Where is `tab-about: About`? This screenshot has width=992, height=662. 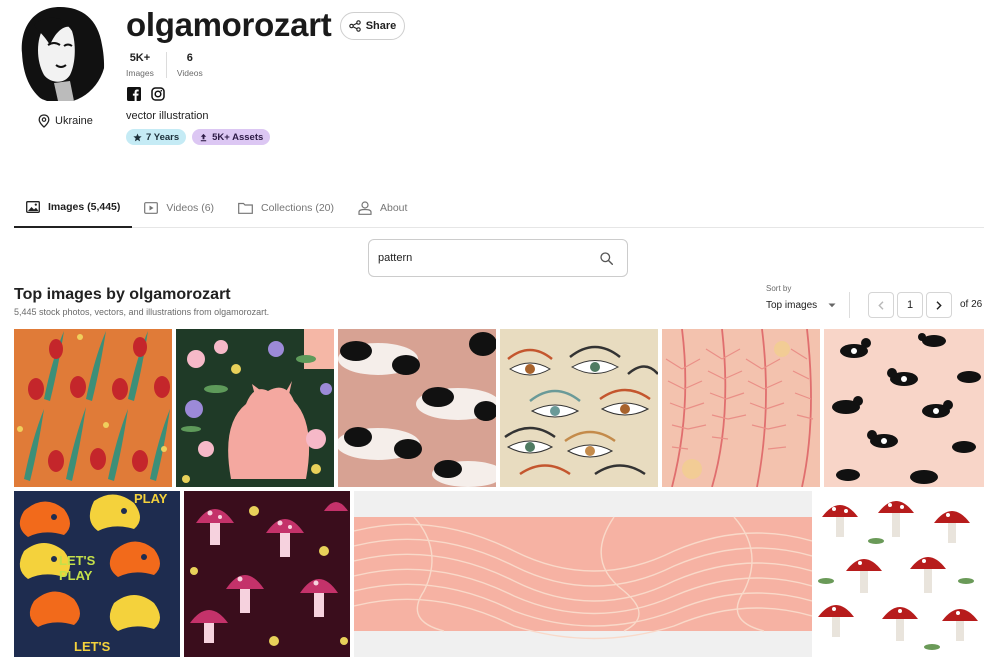
tab-about: About is located at coordinates (382, 207).